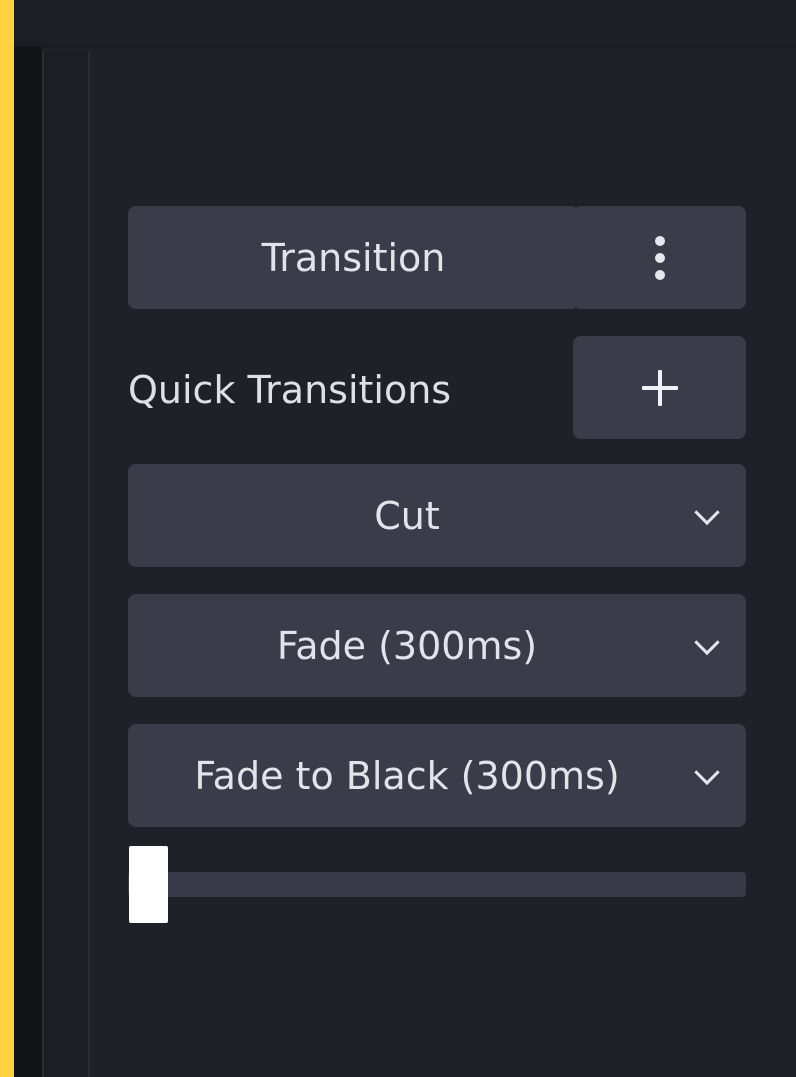  I want to click on transition-select-cut: Cut, so click(437, 515).